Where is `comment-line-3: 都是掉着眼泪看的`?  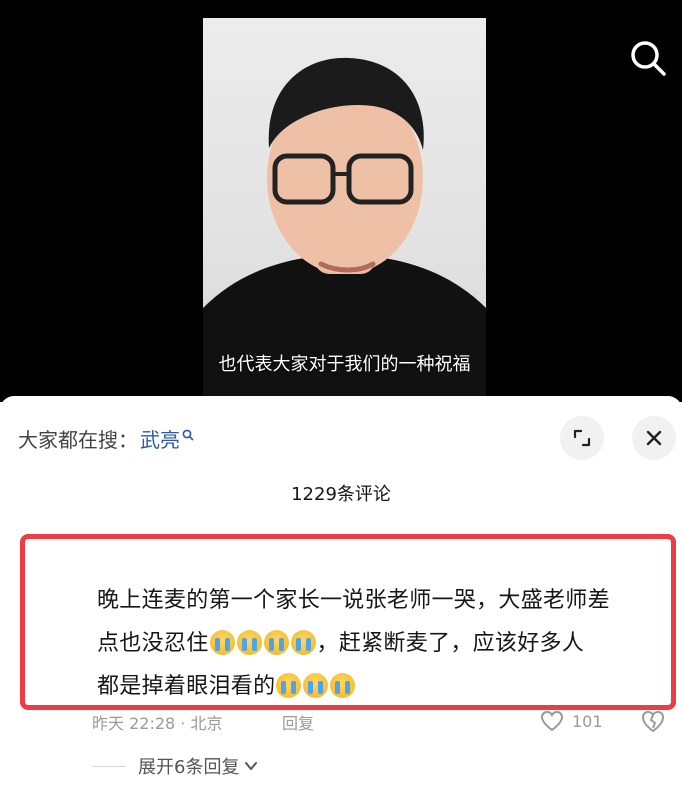
comment-line-3: 都是掉着眼泪看的 is located at coordinates (383, 686).